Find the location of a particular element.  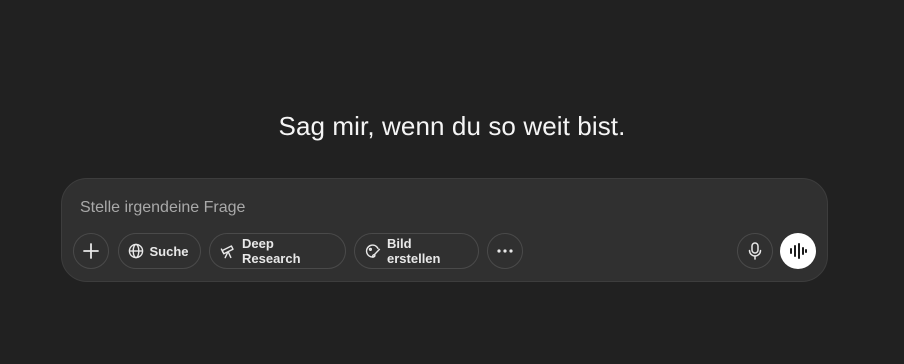

dictate-button is located at coordinates (755, 251).